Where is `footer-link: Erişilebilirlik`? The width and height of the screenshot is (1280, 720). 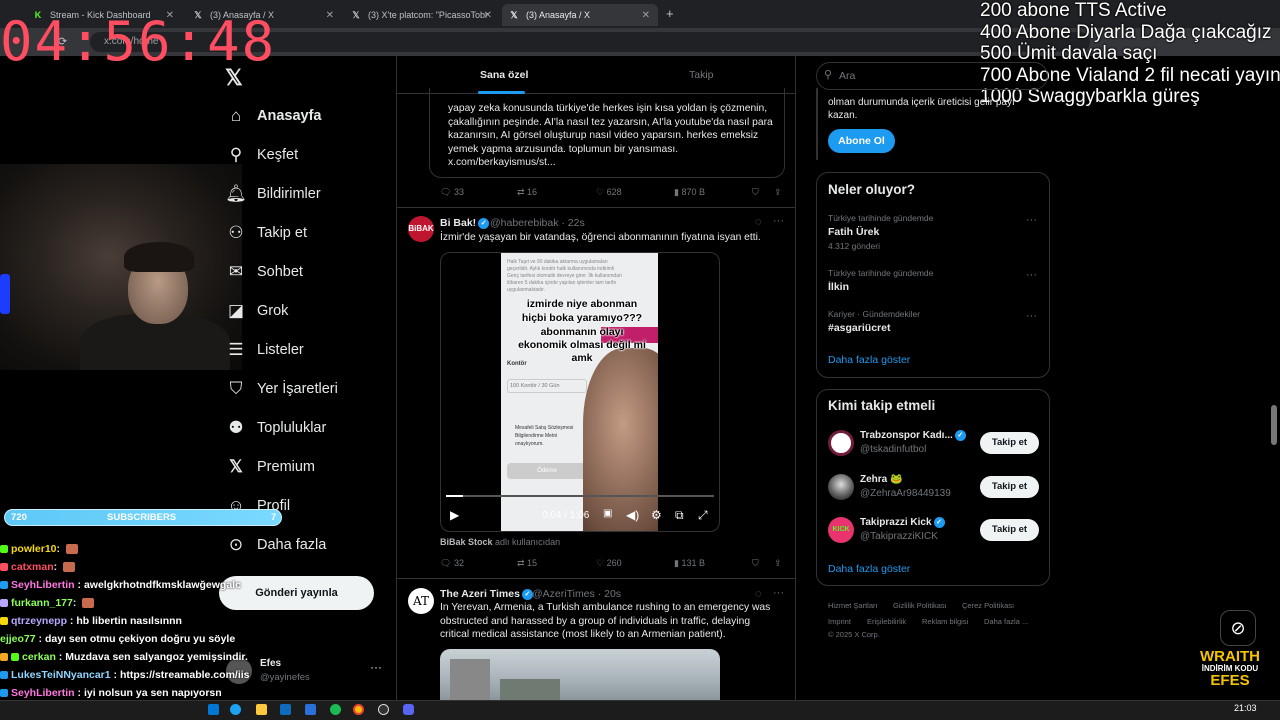
footer-link: Erişilebilirlik is located at coordinates (886, 621).